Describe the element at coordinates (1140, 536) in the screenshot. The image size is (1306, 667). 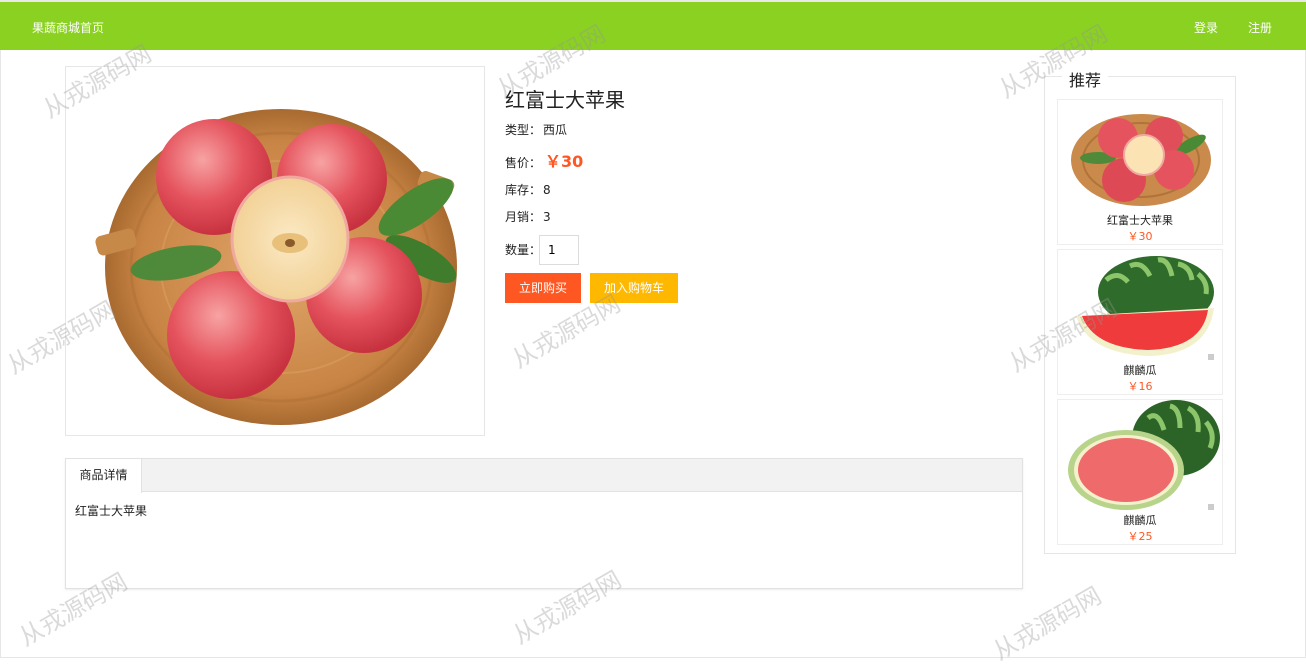
I see `recommend-price: ￥25` at that location.